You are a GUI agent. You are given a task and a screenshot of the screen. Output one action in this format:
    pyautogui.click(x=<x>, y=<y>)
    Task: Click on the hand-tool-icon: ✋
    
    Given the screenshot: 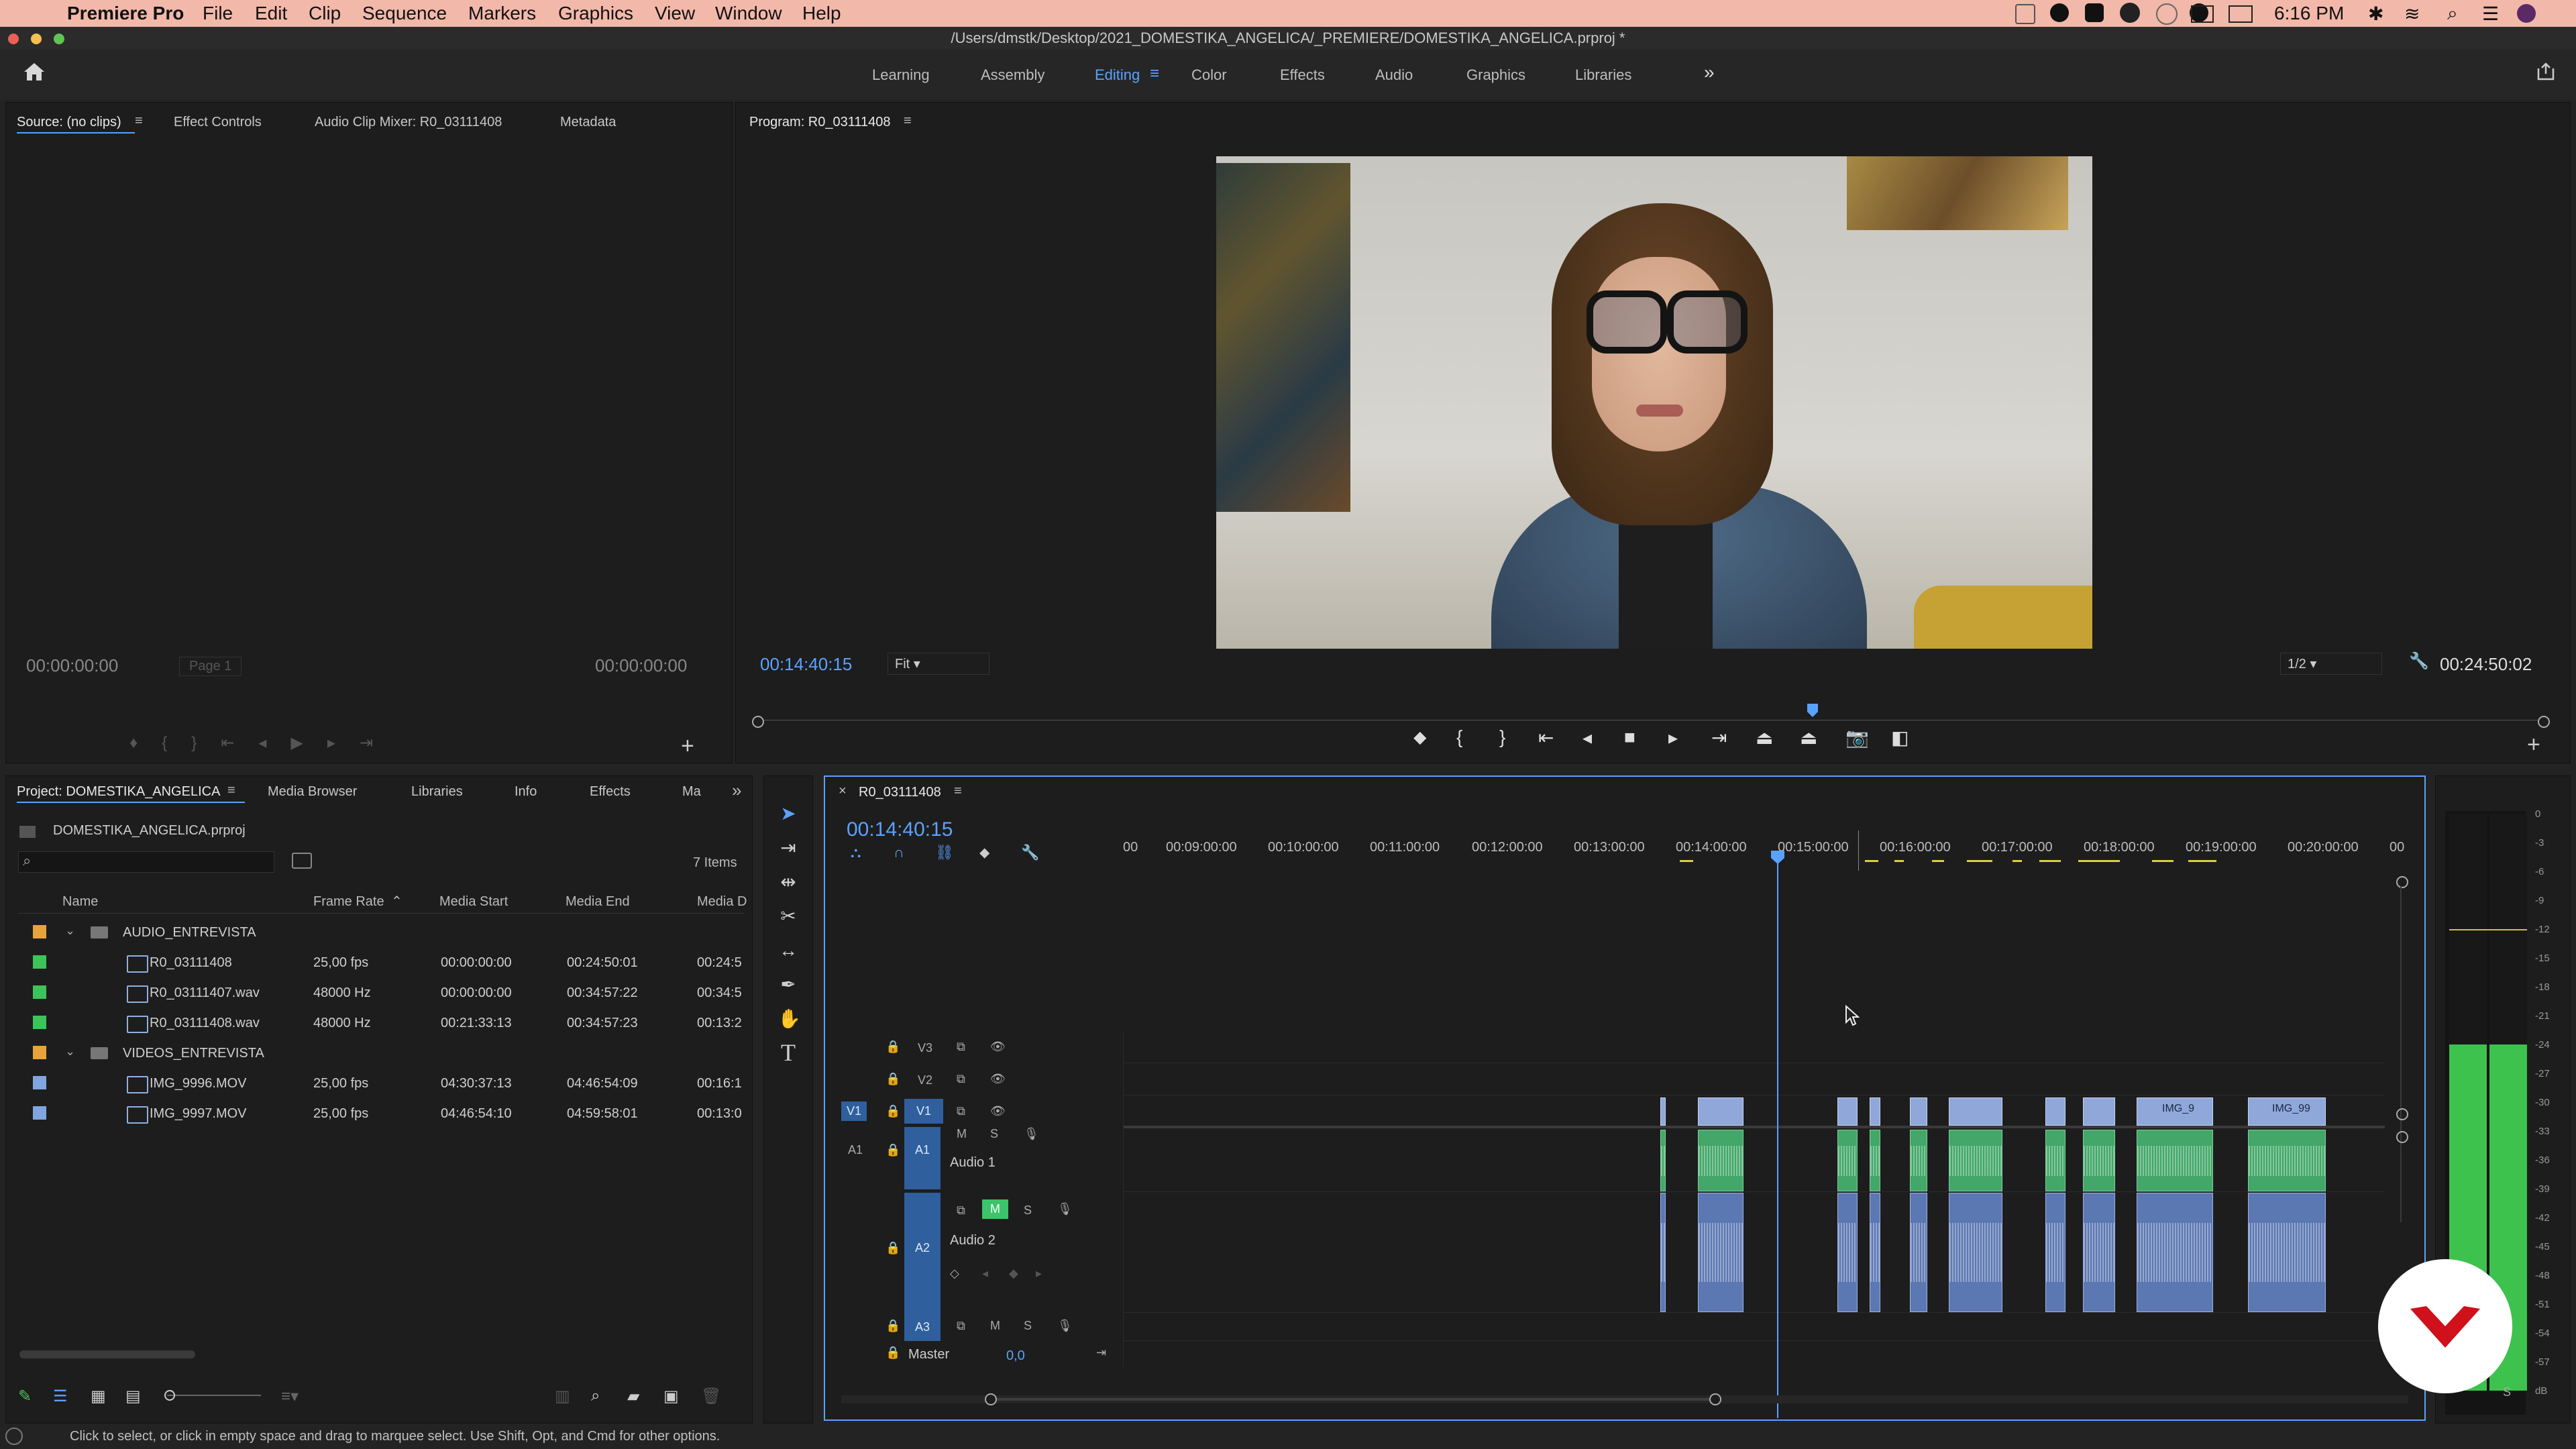 What is the action you would take?
    pyautogui.click(x=789, y=1019)
    